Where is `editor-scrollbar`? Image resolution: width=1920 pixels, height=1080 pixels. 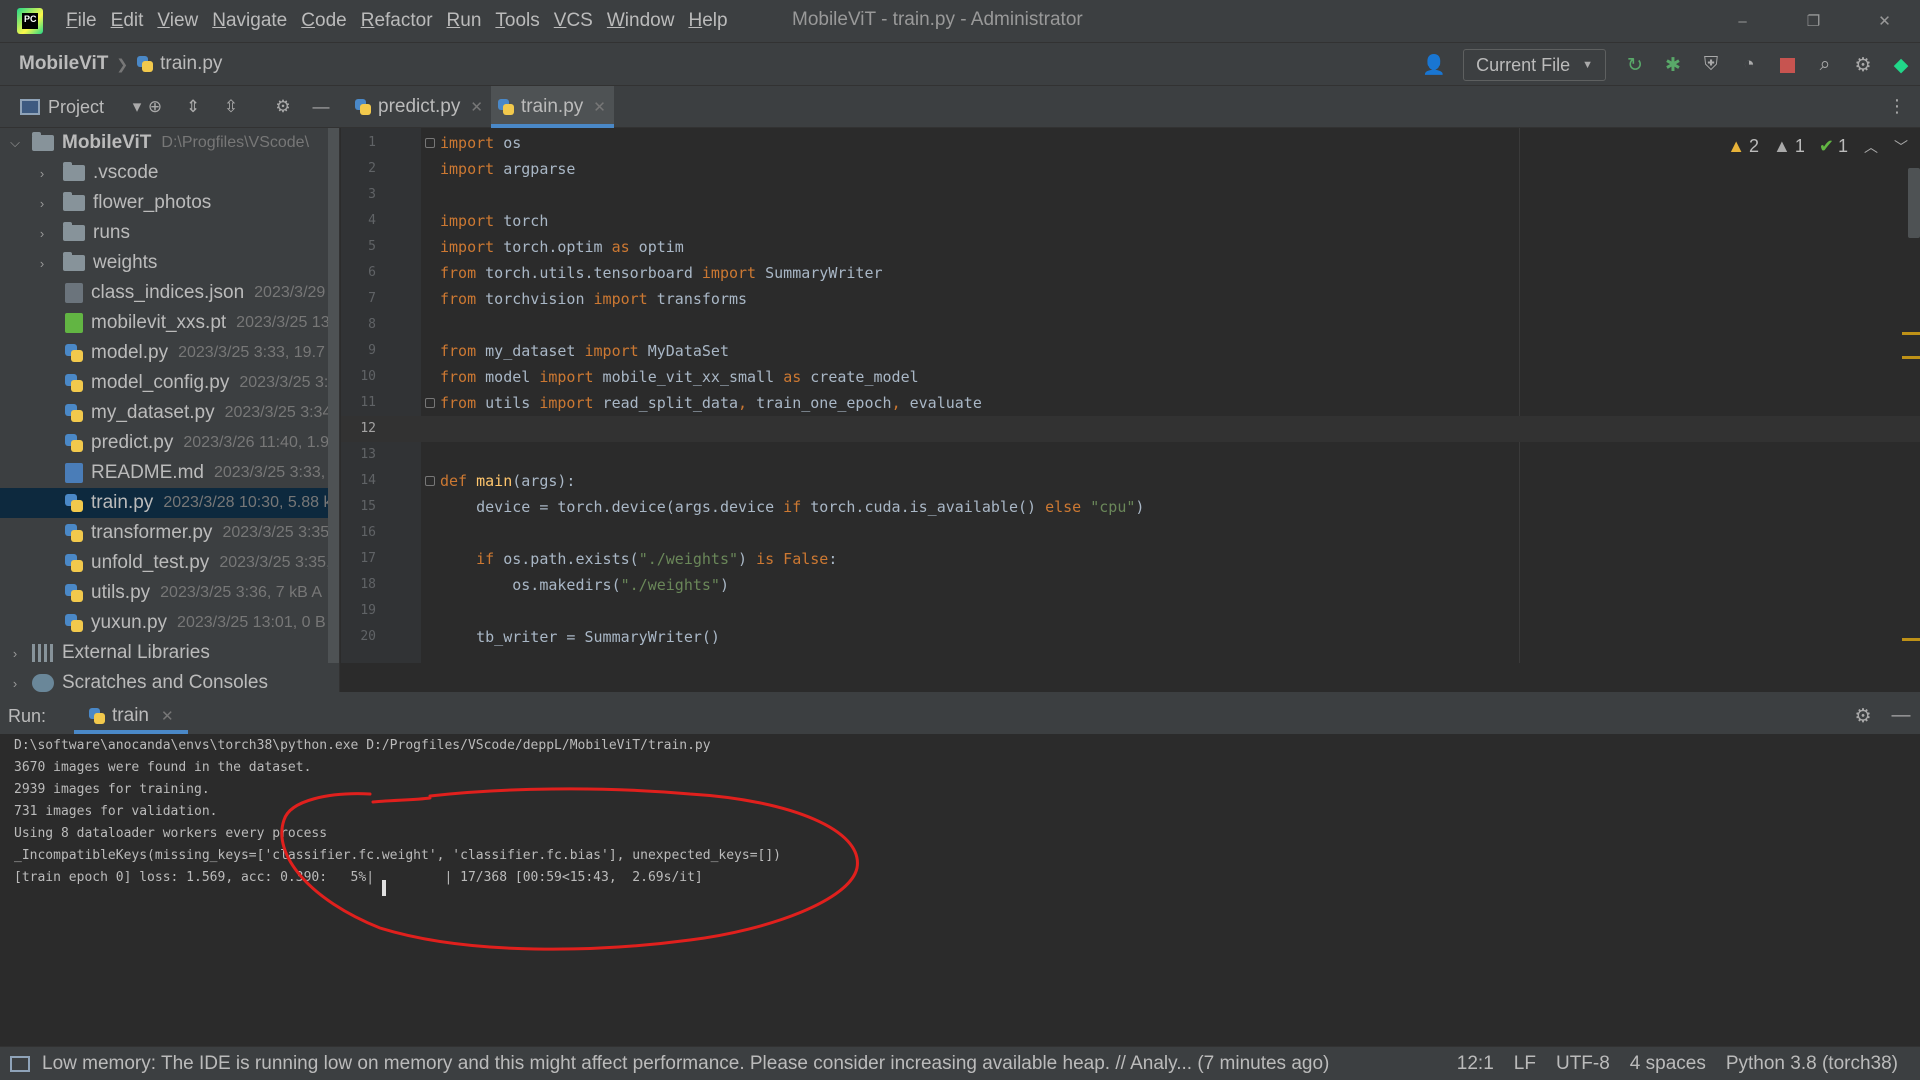 editor-scrollbar is located at coordinates (1914, 203).